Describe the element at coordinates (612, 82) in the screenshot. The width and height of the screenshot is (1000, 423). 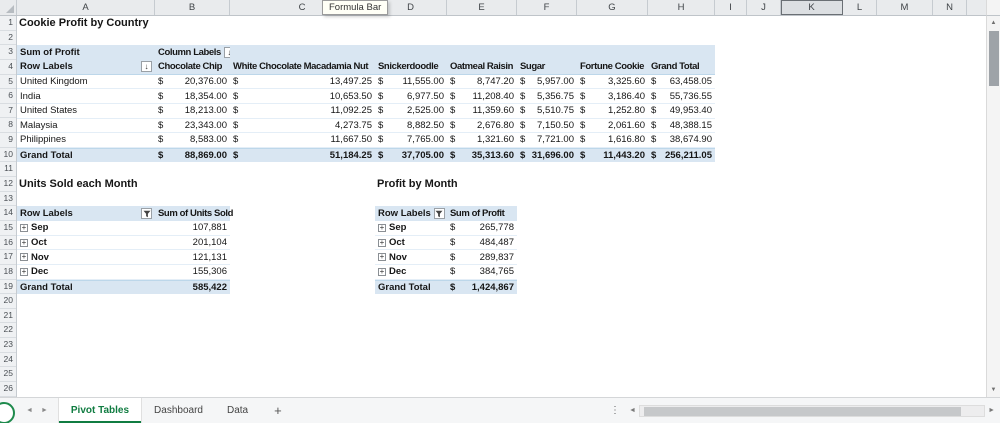
I see `pivot-value-cell: $3,325.60` at that location.